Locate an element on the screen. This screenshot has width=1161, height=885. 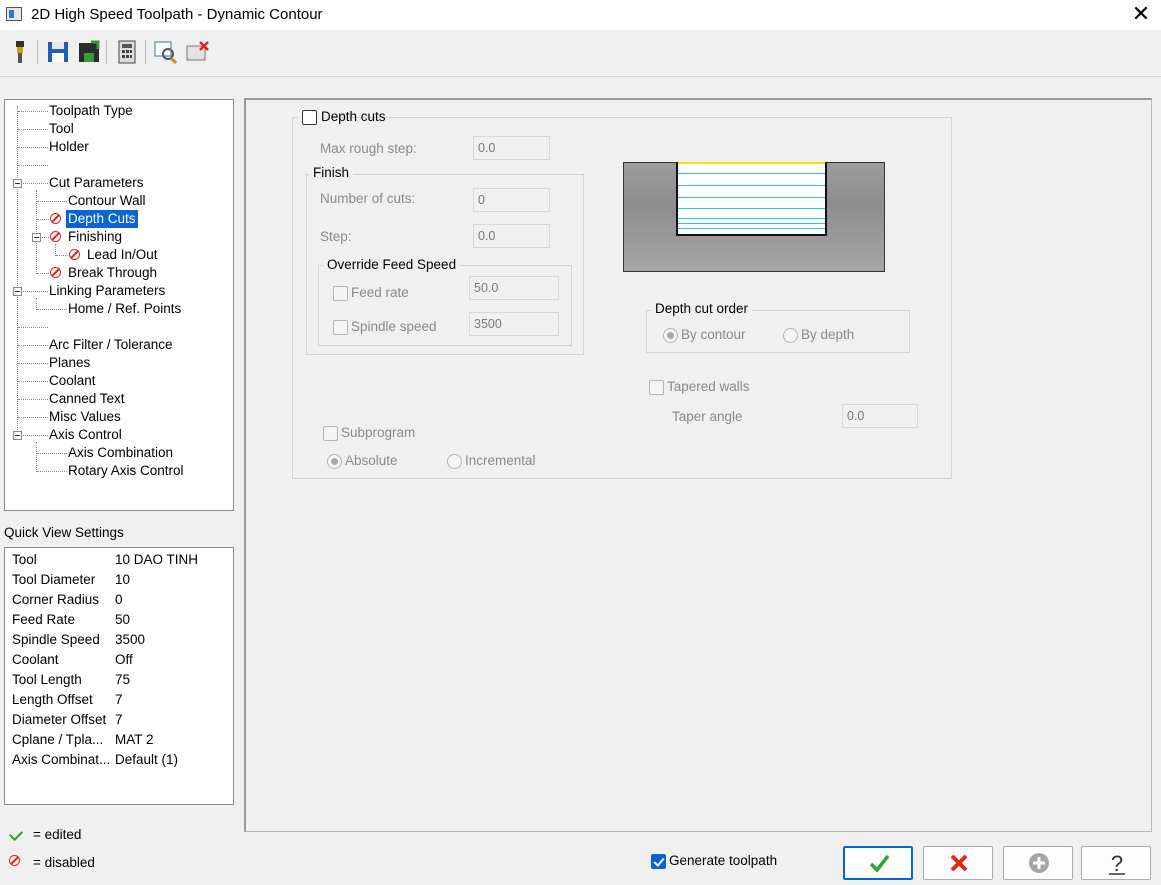
tree-item-axis-control: Axis Control is located at coordinates (85, 435).